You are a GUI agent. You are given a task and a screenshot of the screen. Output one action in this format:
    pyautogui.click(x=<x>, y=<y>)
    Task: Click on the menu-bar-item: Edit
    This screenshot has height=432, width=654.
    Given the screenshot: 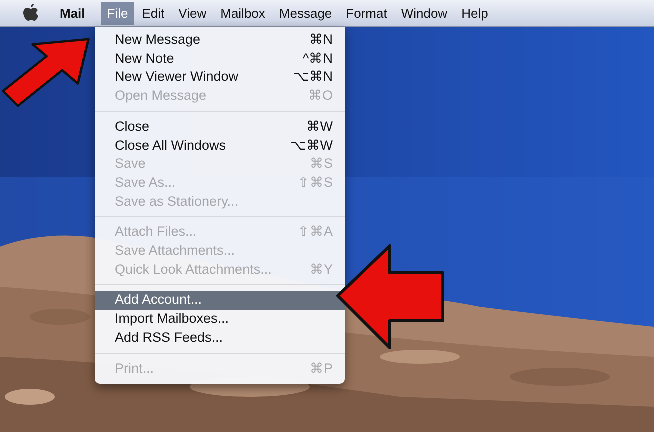 What is the action you would take?
    pyautogui.click(x=153, y=13)
    